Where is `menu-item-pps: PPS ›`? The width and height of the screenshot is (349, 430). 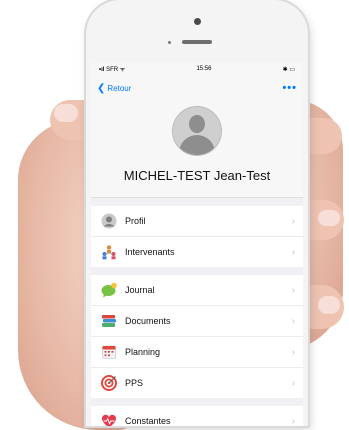 menu-item-pps: PPS › is located at coordinates (197, 383).